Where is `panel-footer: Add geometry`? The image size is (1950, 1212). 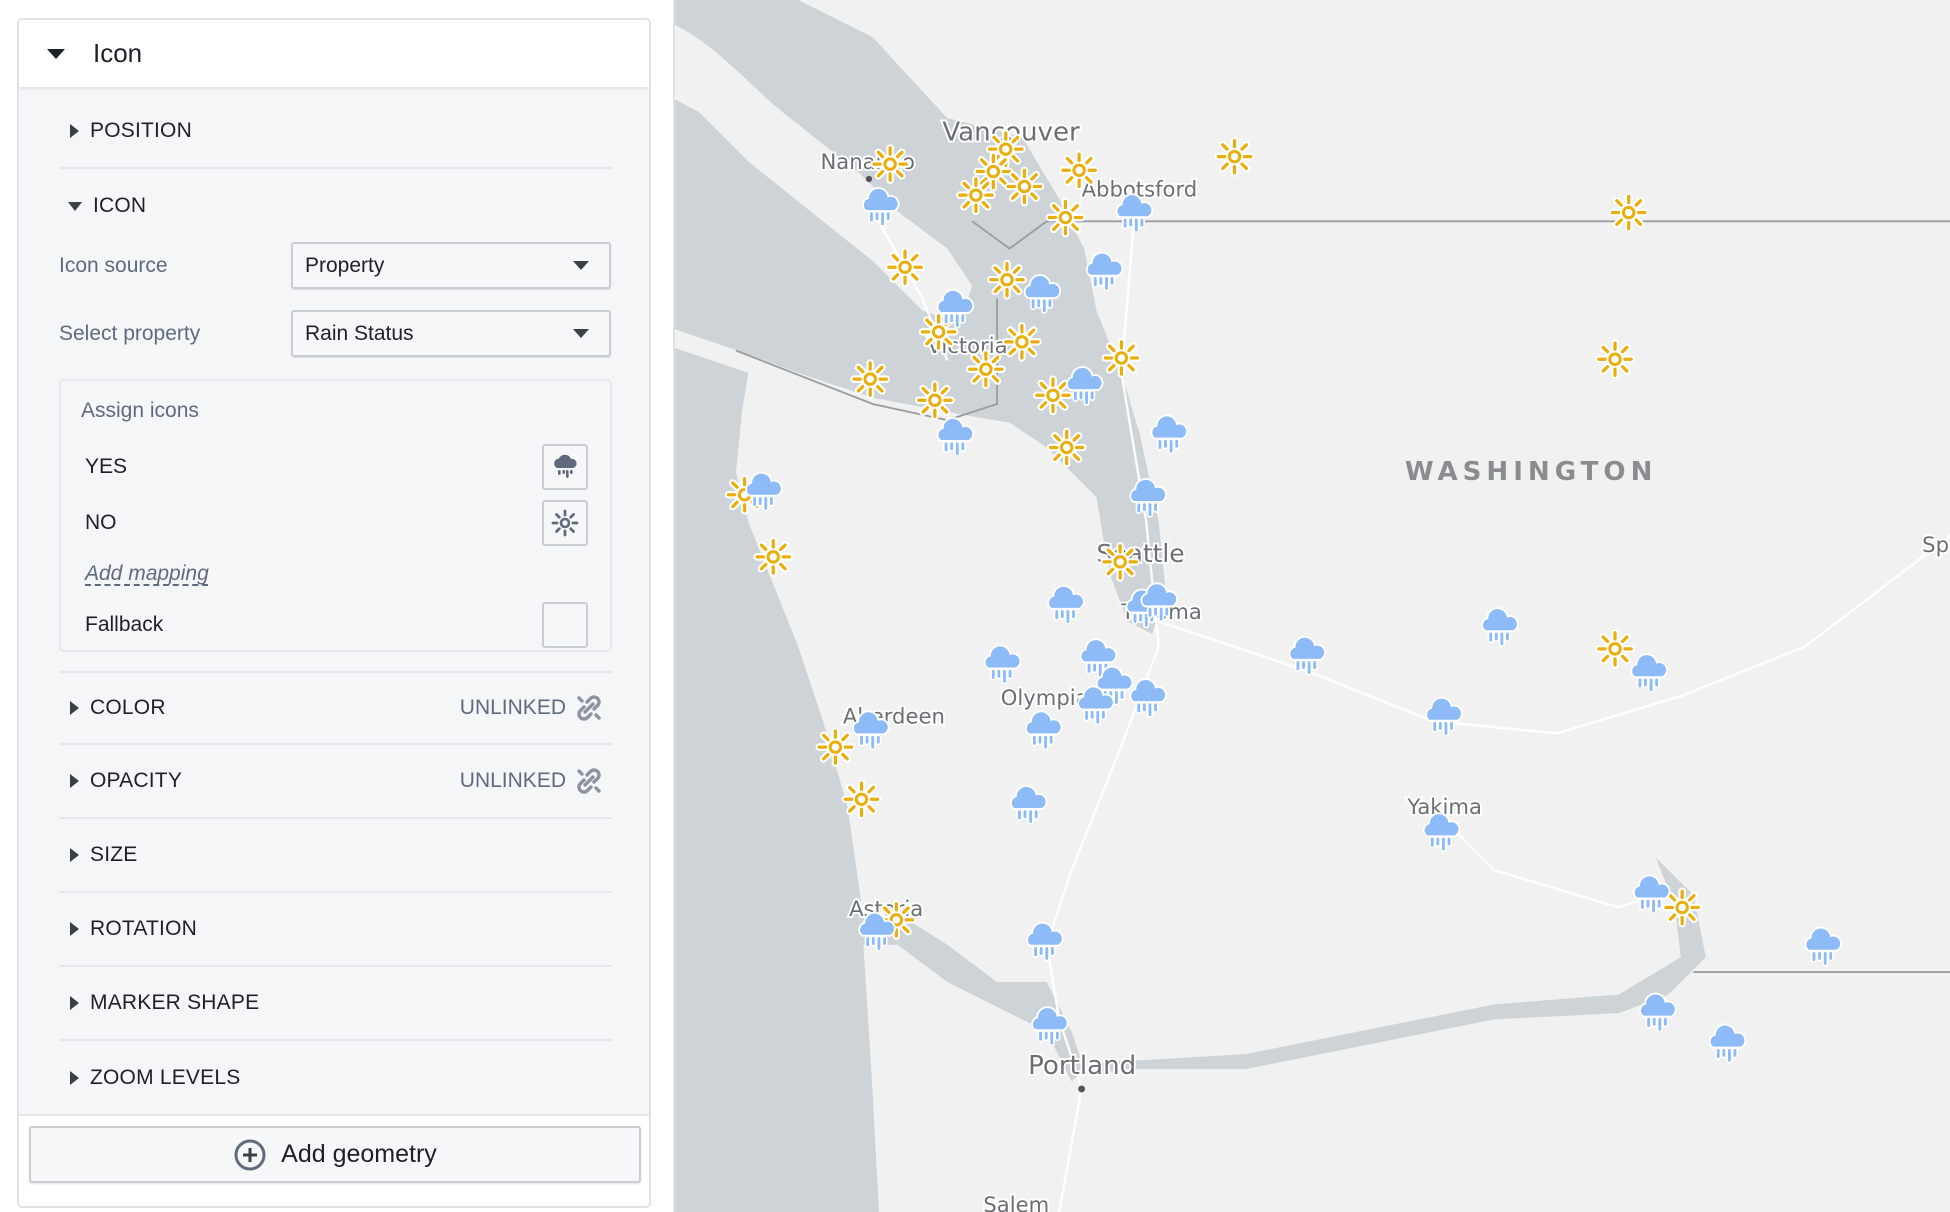 panel-footer: Add geometry is located at coordinates (334, 1160).